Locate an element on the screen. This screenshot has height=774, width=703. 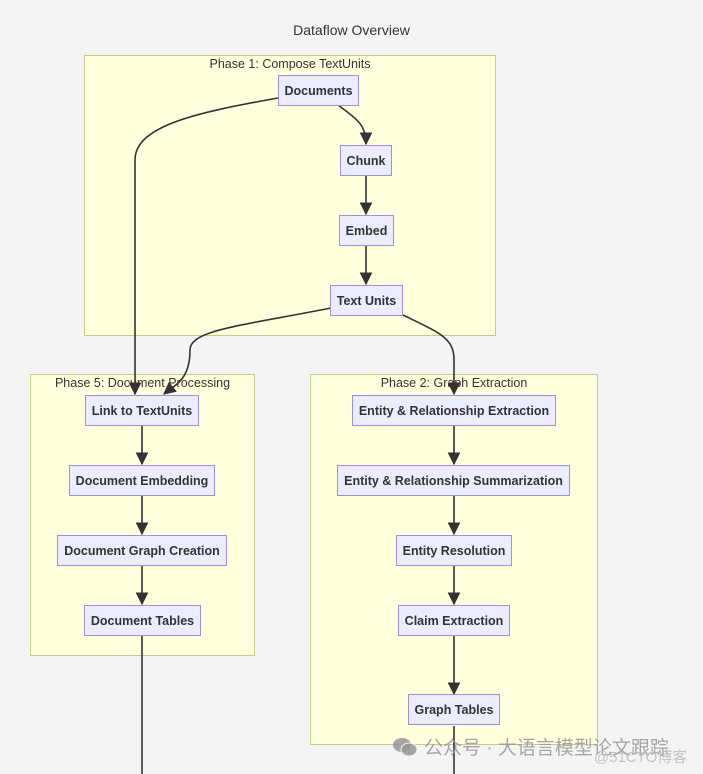
node-link-to-textunits: Link to TextUnits is located at coordinates (142, 410).